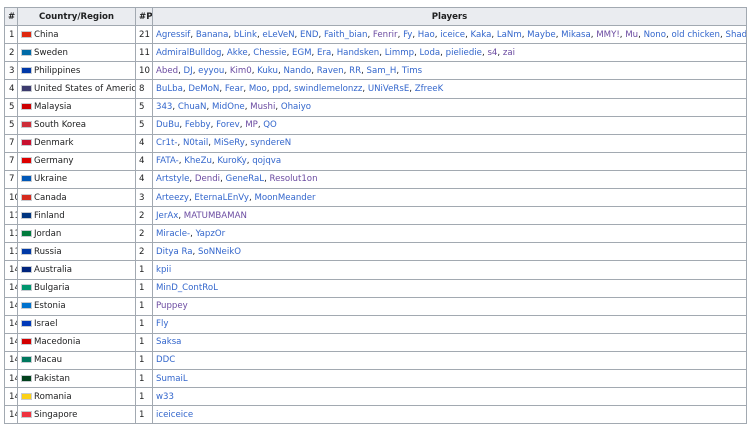 The image size is (750, 432). What do you see at coordinates (509, 53) in the screenshot?
I see `player-link: zai` at bounding box center [509, 53].